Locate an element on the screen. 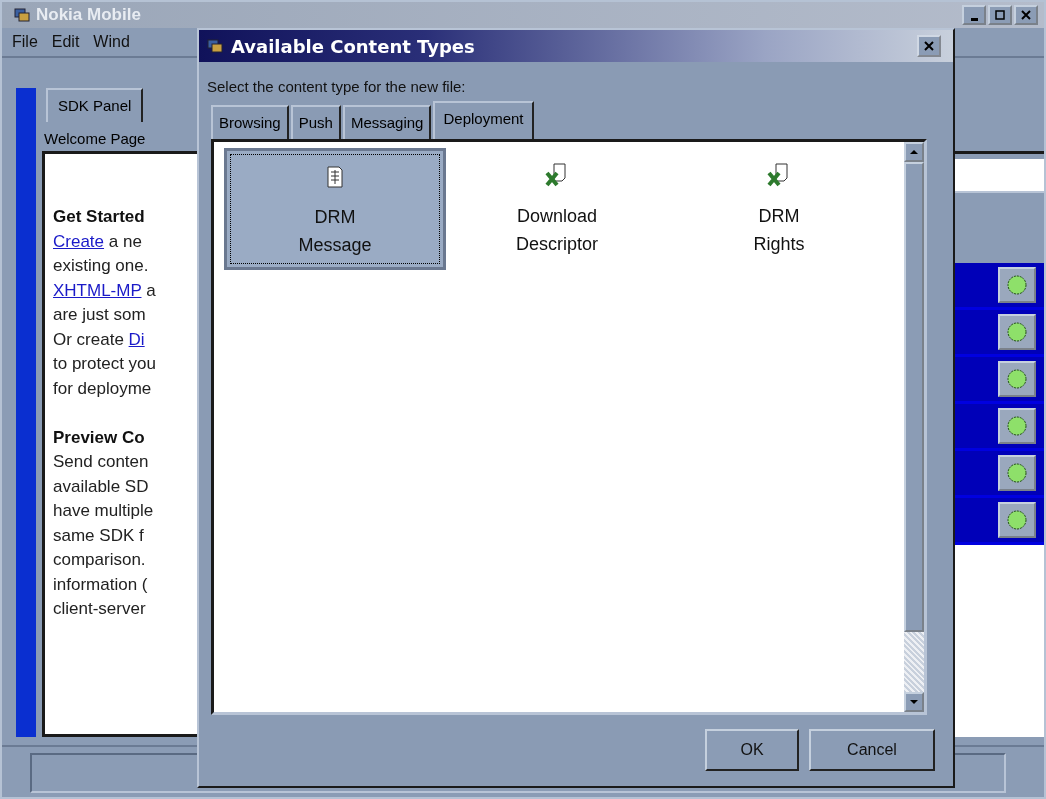 This screenshot has height=799, width=1046. text-line: available SD is located at coordinates (101, 486).